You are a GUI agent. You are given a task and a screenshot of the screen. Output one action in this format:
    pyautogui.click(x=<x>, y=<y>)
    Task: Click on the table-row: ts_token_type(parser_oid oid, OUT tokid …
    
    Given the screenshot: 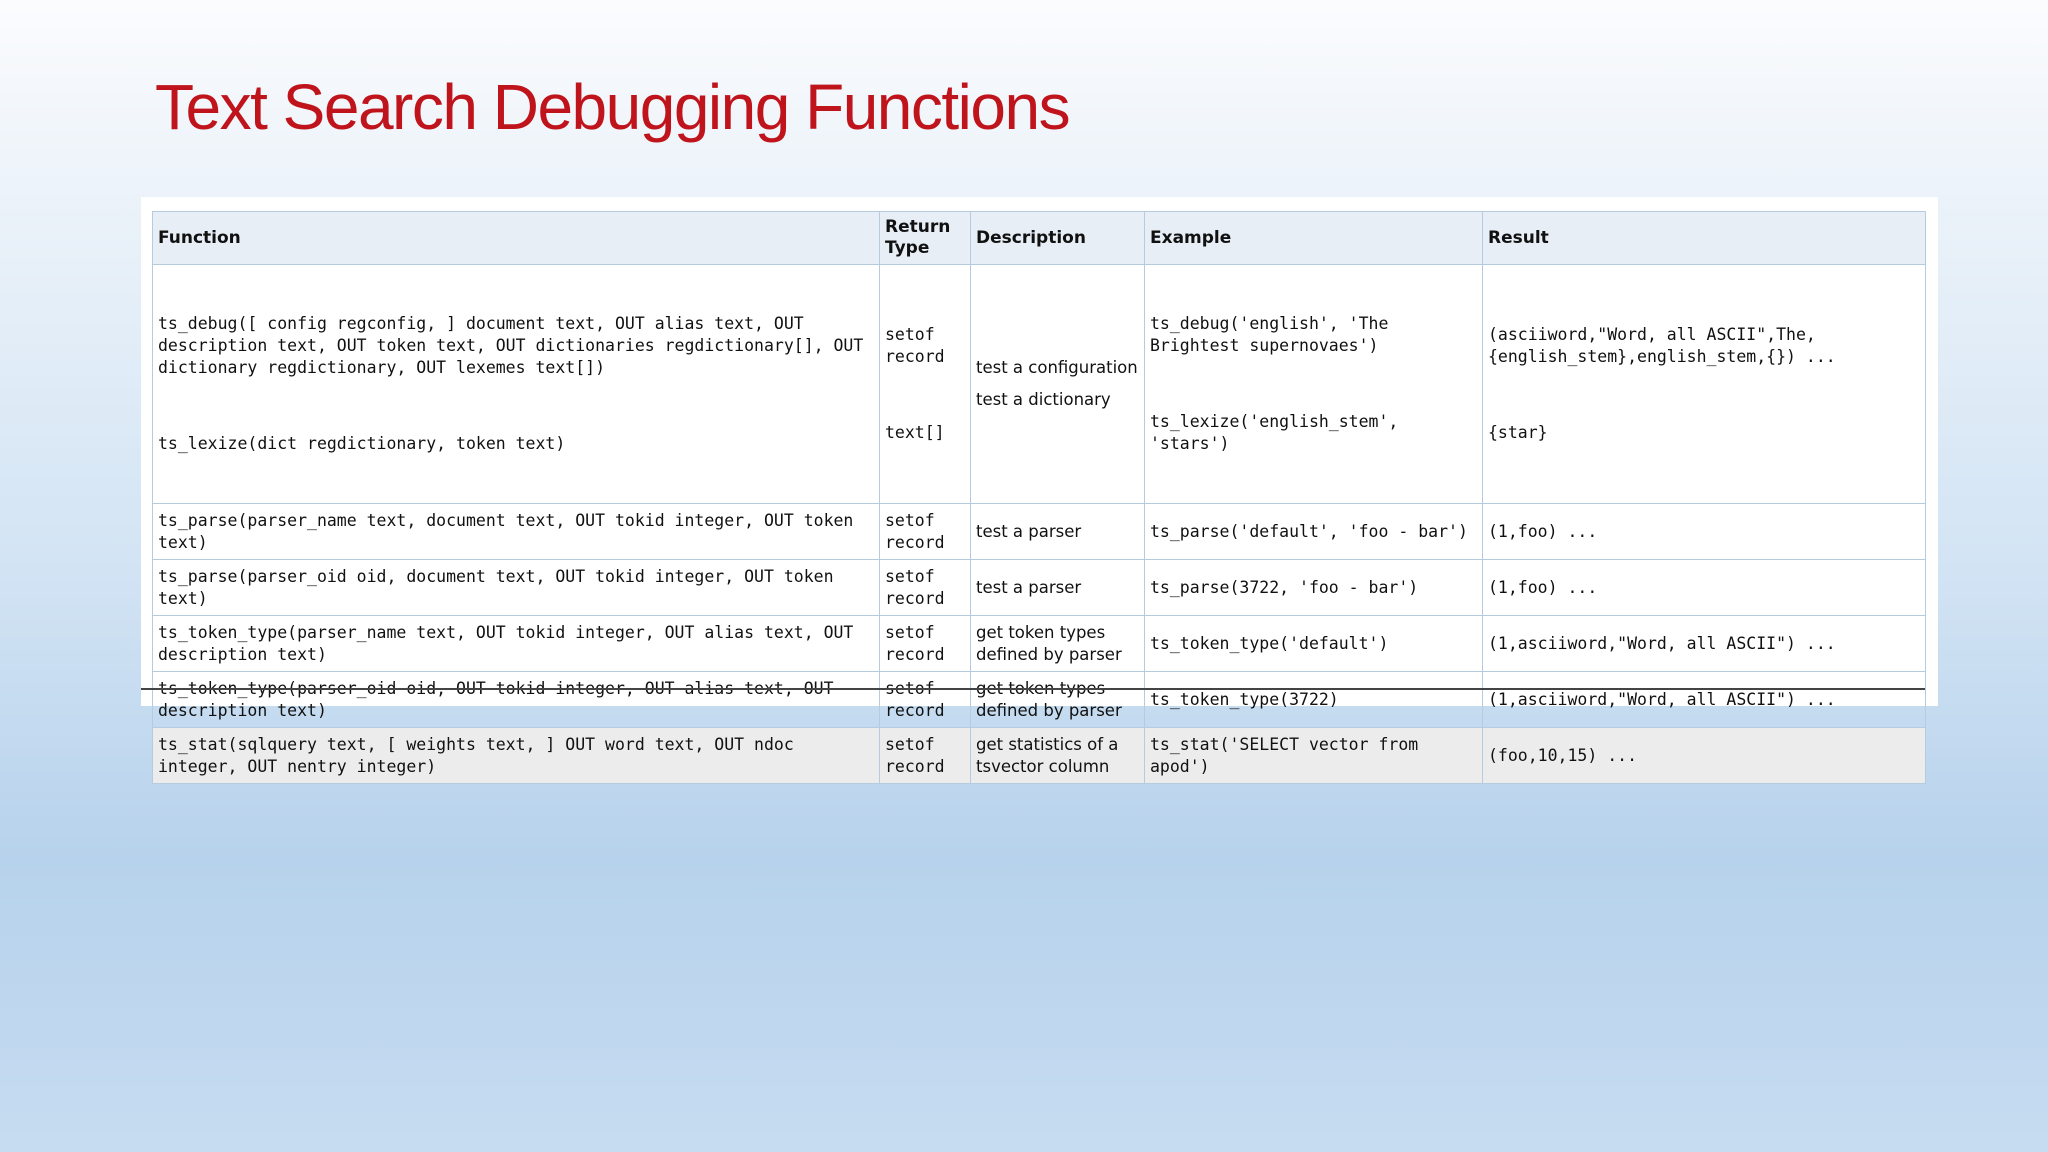 What is the action you would take?
    pyautogui.click(x=1039, y=699)
    